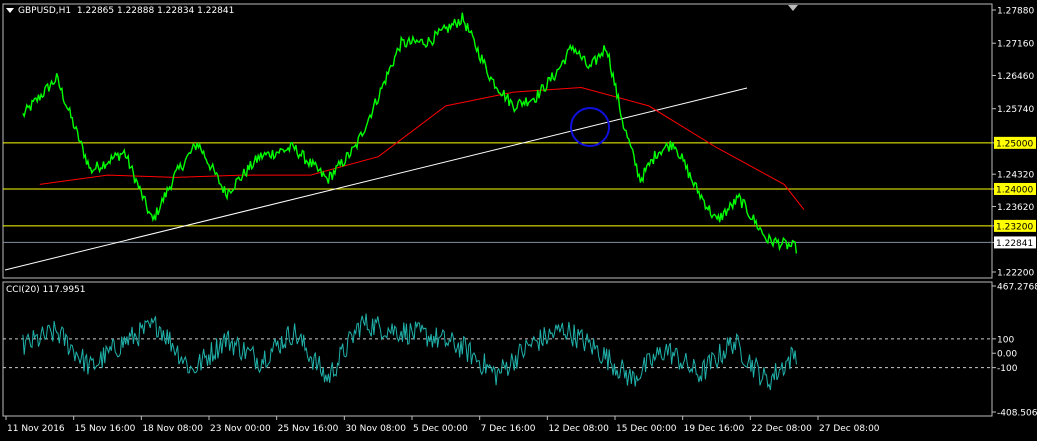 The width and height of the screenshot is (1037, 441). What do you see at coordinates (308, 429) in the screenshot?
I see `time-tick-label: 25 Nov 16:00` at bounding box center [308, 429].